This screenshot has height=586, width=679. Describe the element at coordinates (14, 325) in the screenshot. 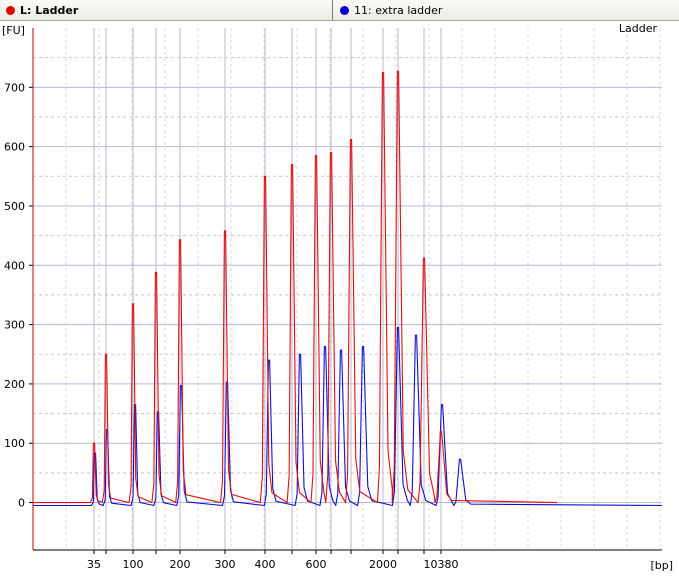

I see `y-tick-label: 300` at that location.